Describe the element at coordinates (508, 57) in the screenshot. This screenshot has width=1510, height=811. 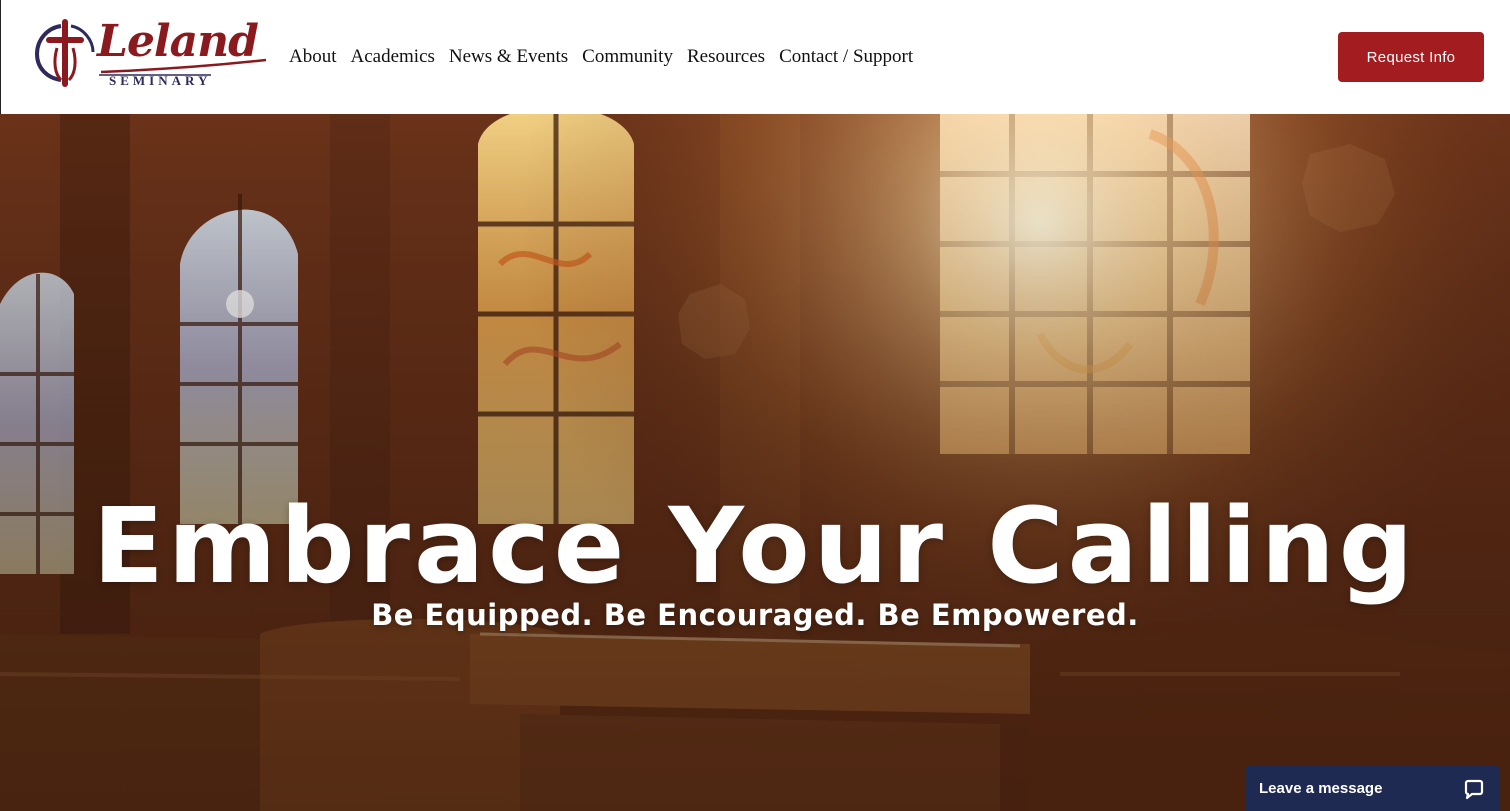
I see `nav-item-news-events: News & Events` at that location.